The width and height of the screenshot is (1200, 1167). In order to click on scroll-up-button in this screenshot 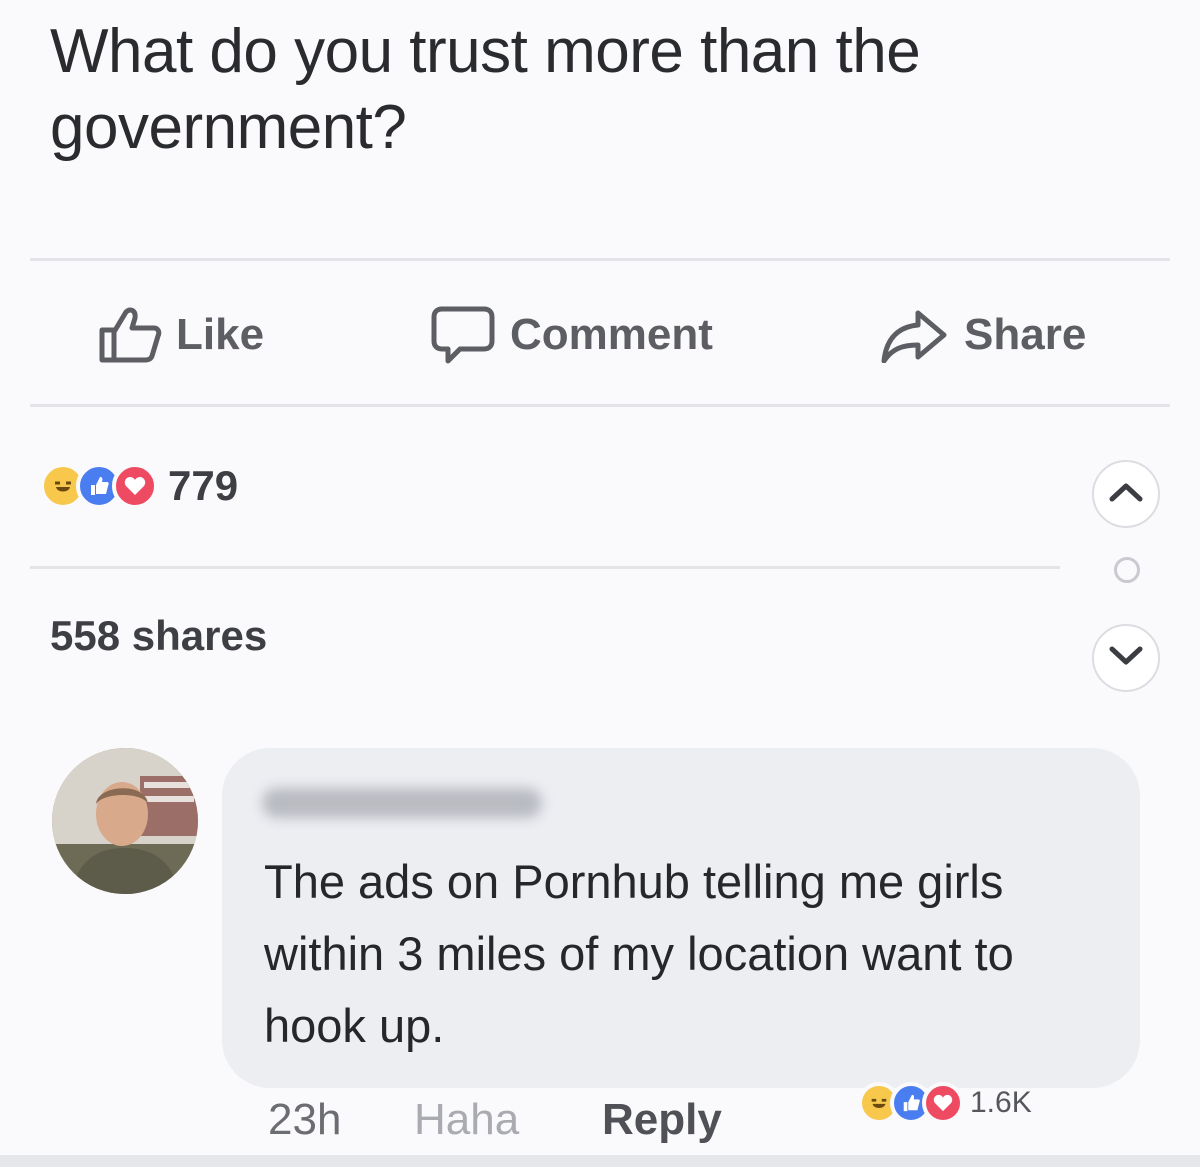, I will do `click(1126, 494)`.